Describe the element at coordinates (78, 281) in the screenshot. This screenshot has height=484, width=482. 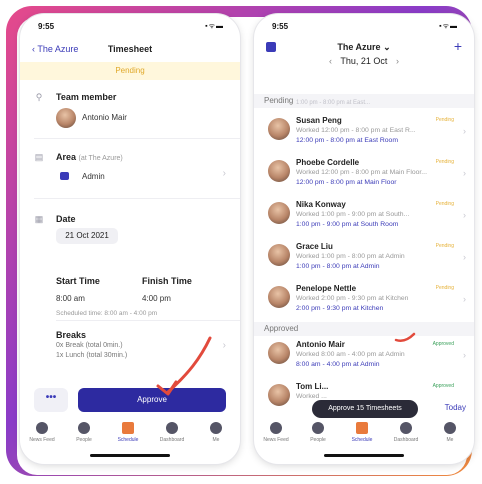
I see `start-time-label: Start Time` at that location.